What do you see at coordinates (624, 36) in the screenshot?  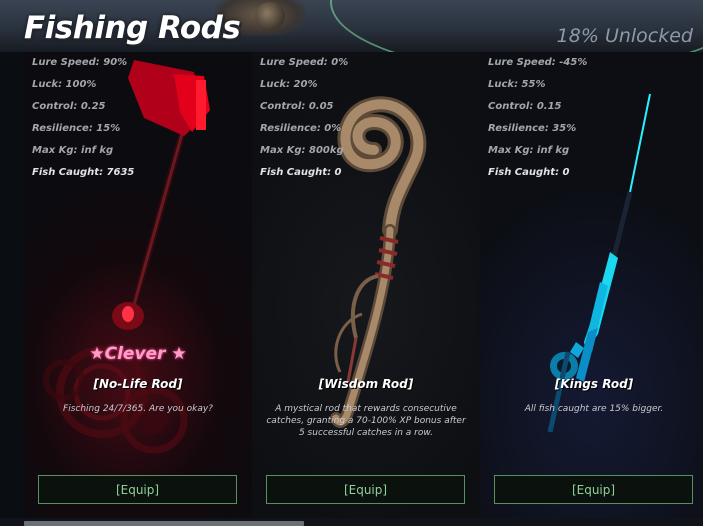 I see `unlocked-percentage: 18% Unlocked` at bounding box center [624, 36].